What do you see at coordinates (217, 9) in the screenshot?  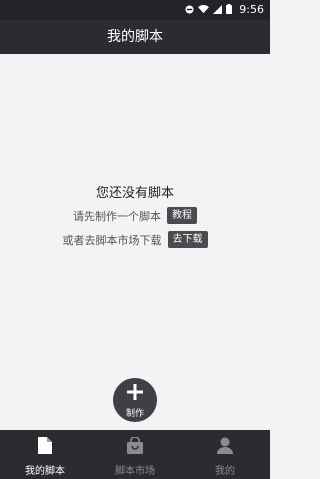 I see `signal-icon` at bounding box center [217, 9].